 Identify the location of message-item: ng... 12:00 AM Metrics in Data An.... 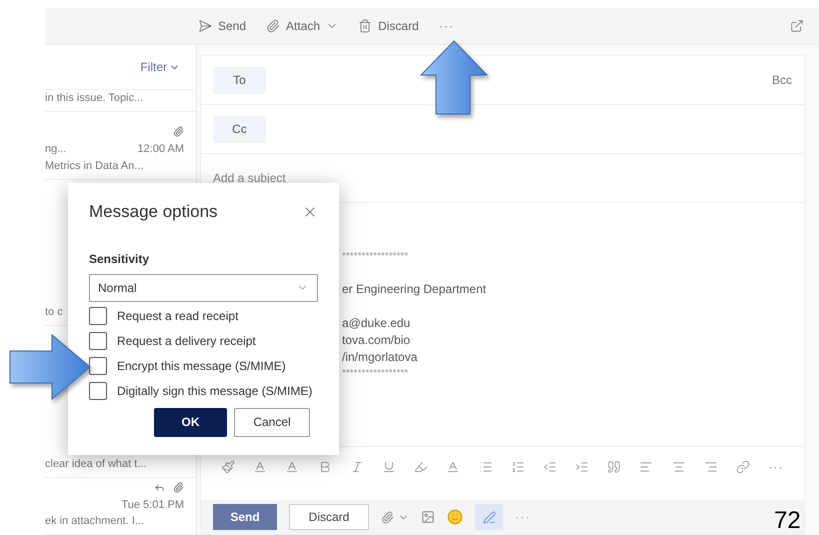
(120, 146).